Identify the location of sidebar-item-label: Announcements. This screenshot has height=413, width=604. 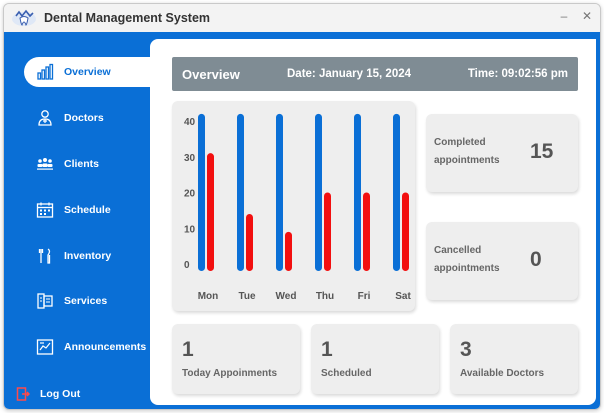
(105, 347).